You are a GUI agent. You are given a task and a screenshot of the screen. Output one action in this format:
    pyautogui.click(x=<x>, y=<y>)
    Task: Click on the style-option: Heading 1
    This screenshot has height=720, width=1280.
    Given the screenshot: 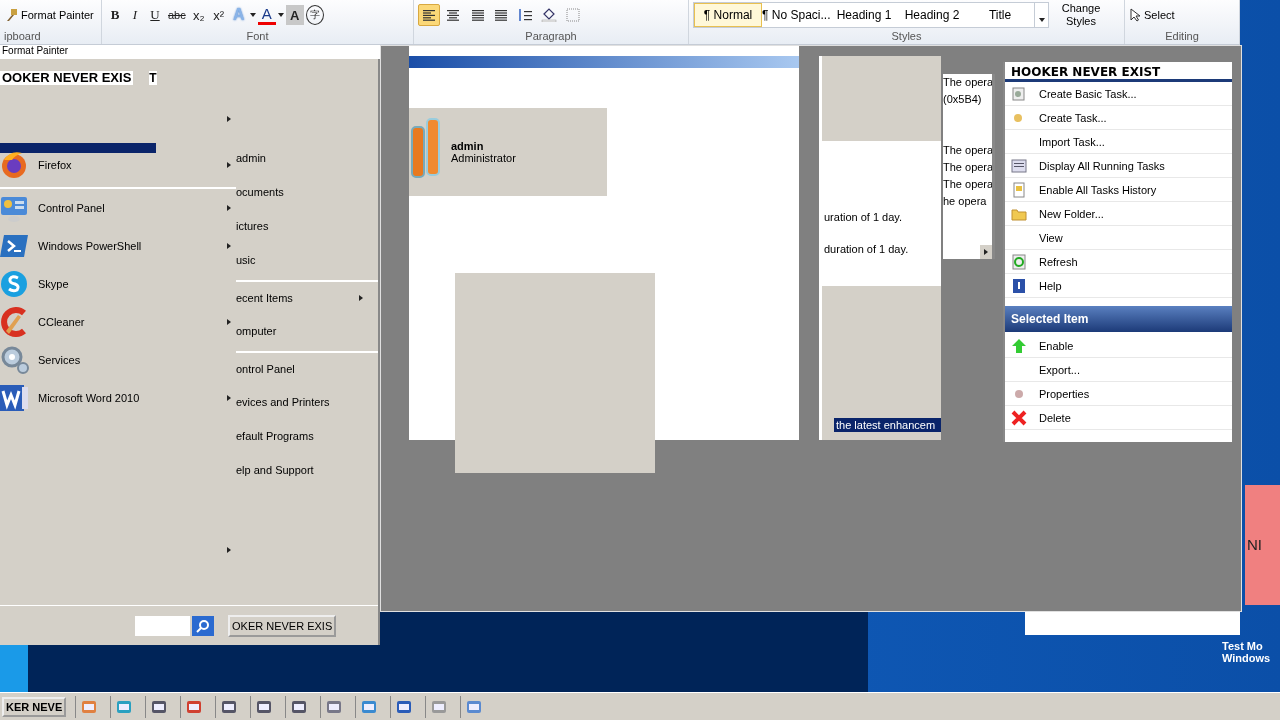 What is the action you would take?
    pyautogui.click(x=864, y=15)
    